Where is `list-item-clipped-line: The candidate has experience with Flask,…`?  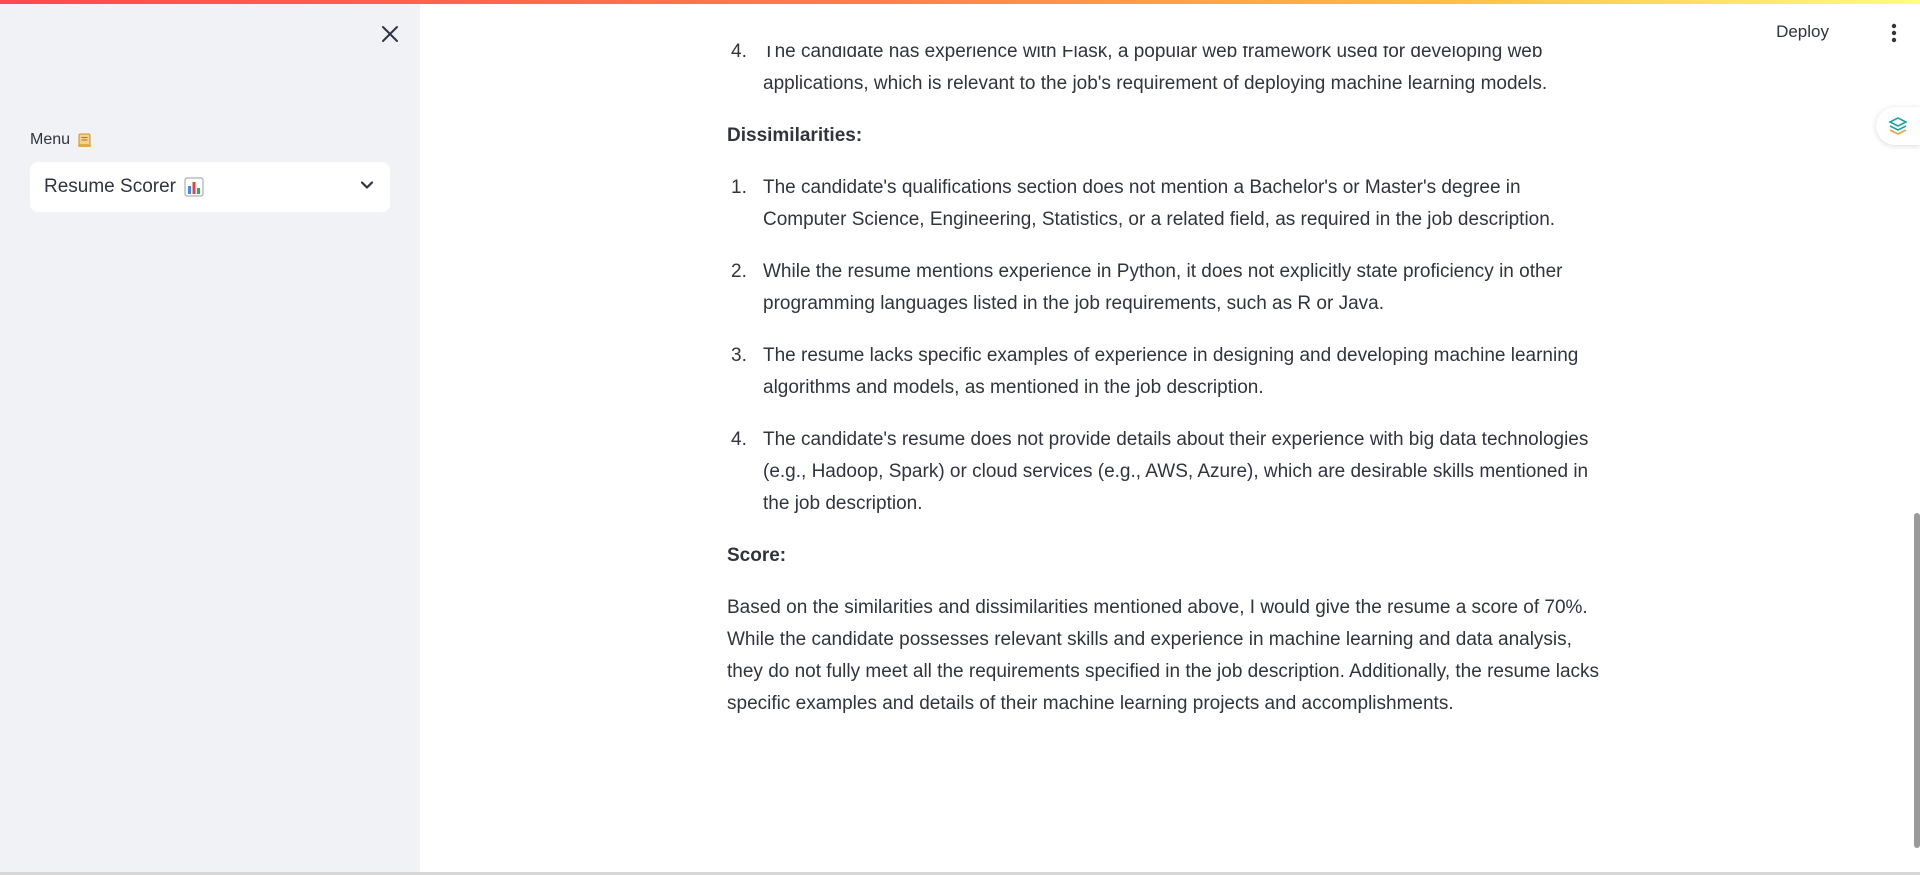
list-item-clipped-line: The candidate has experience with Flask,… is located at coordinates (1185, 57).